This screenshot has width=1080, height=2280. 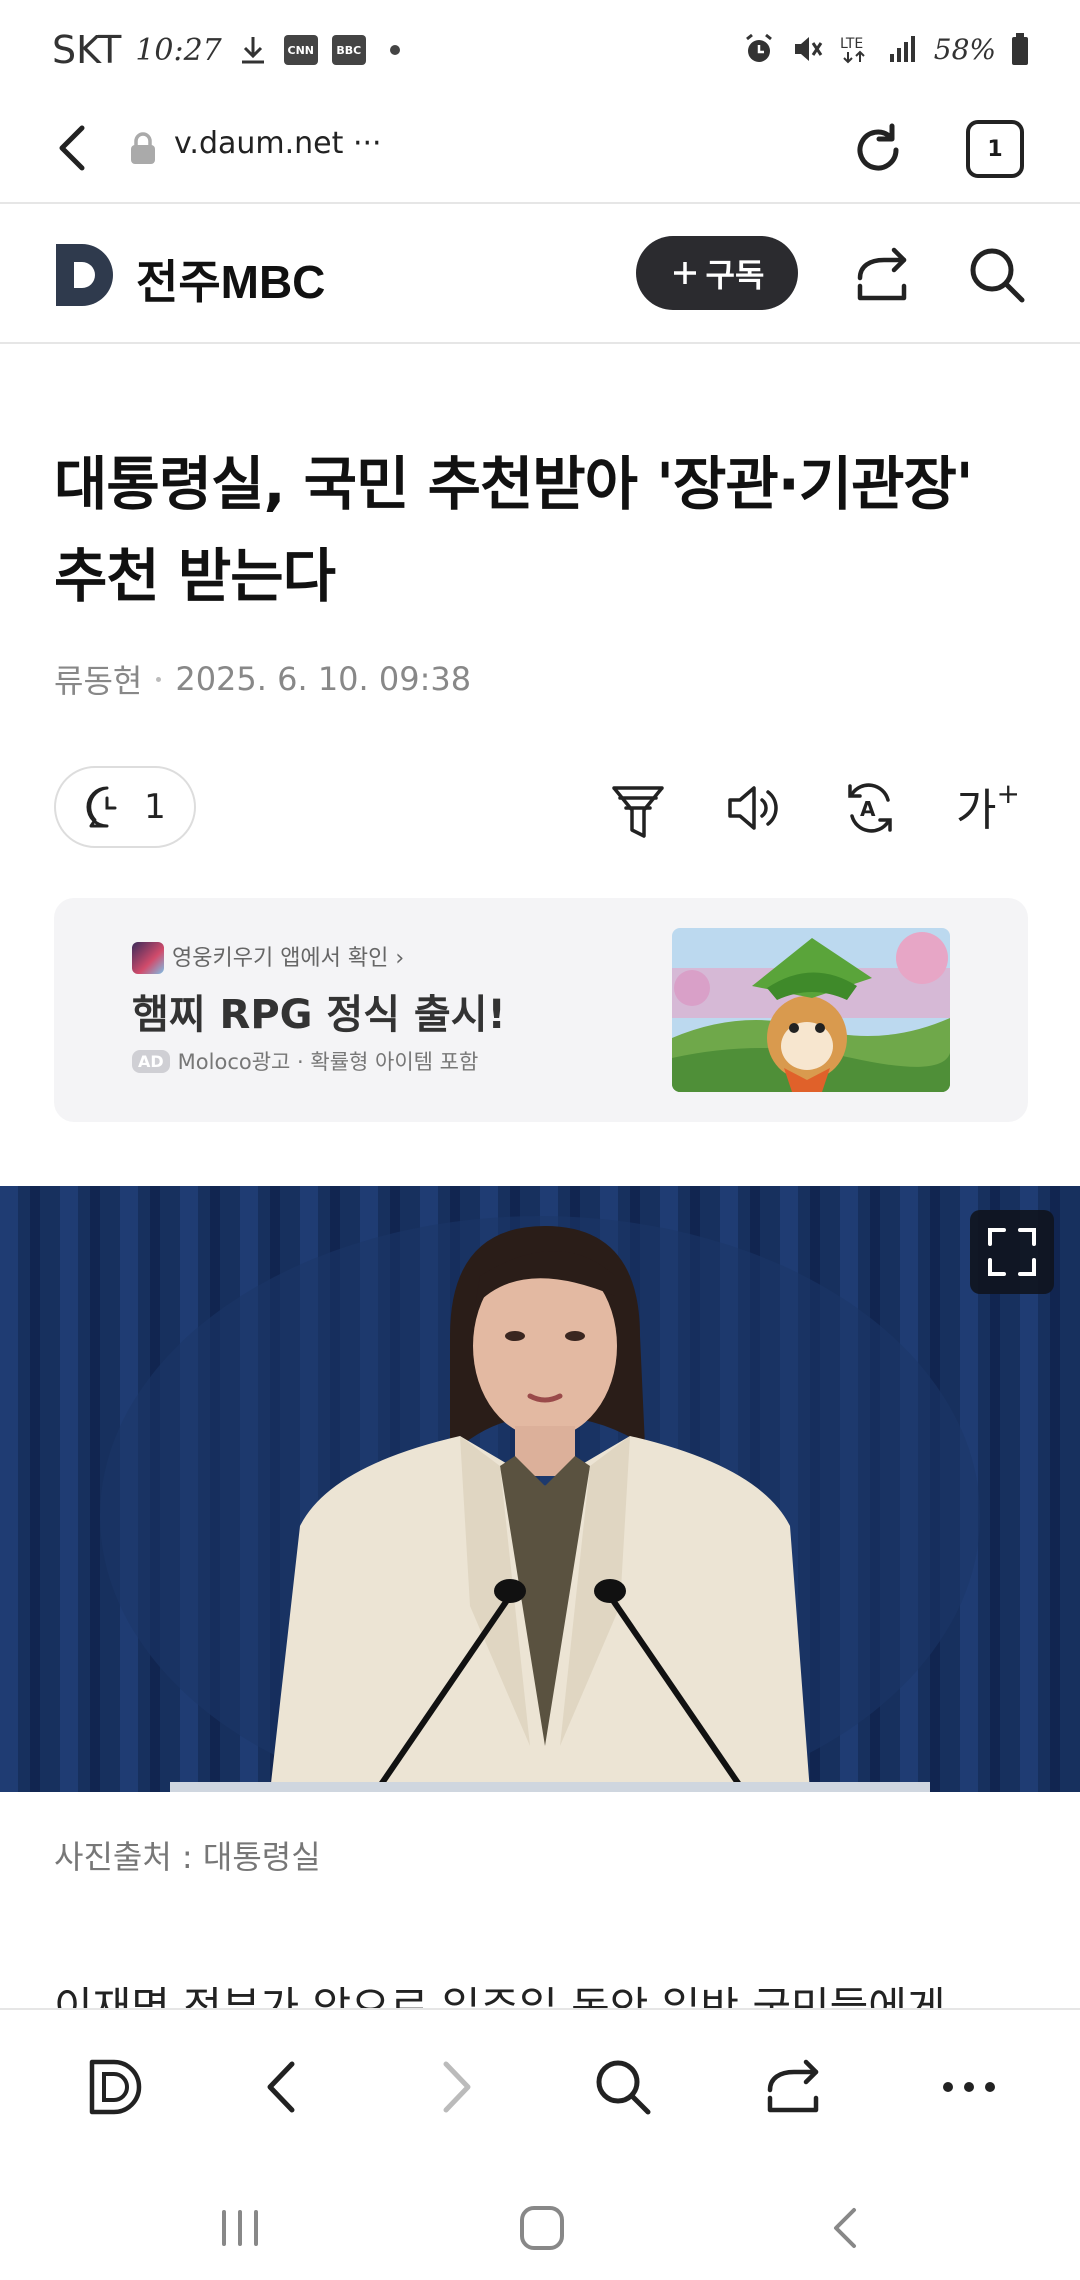 What do you see at coordinates (300, 50) in the screenshot?
I see `cnn-icon: CNN` at bounding box center [300, 50].